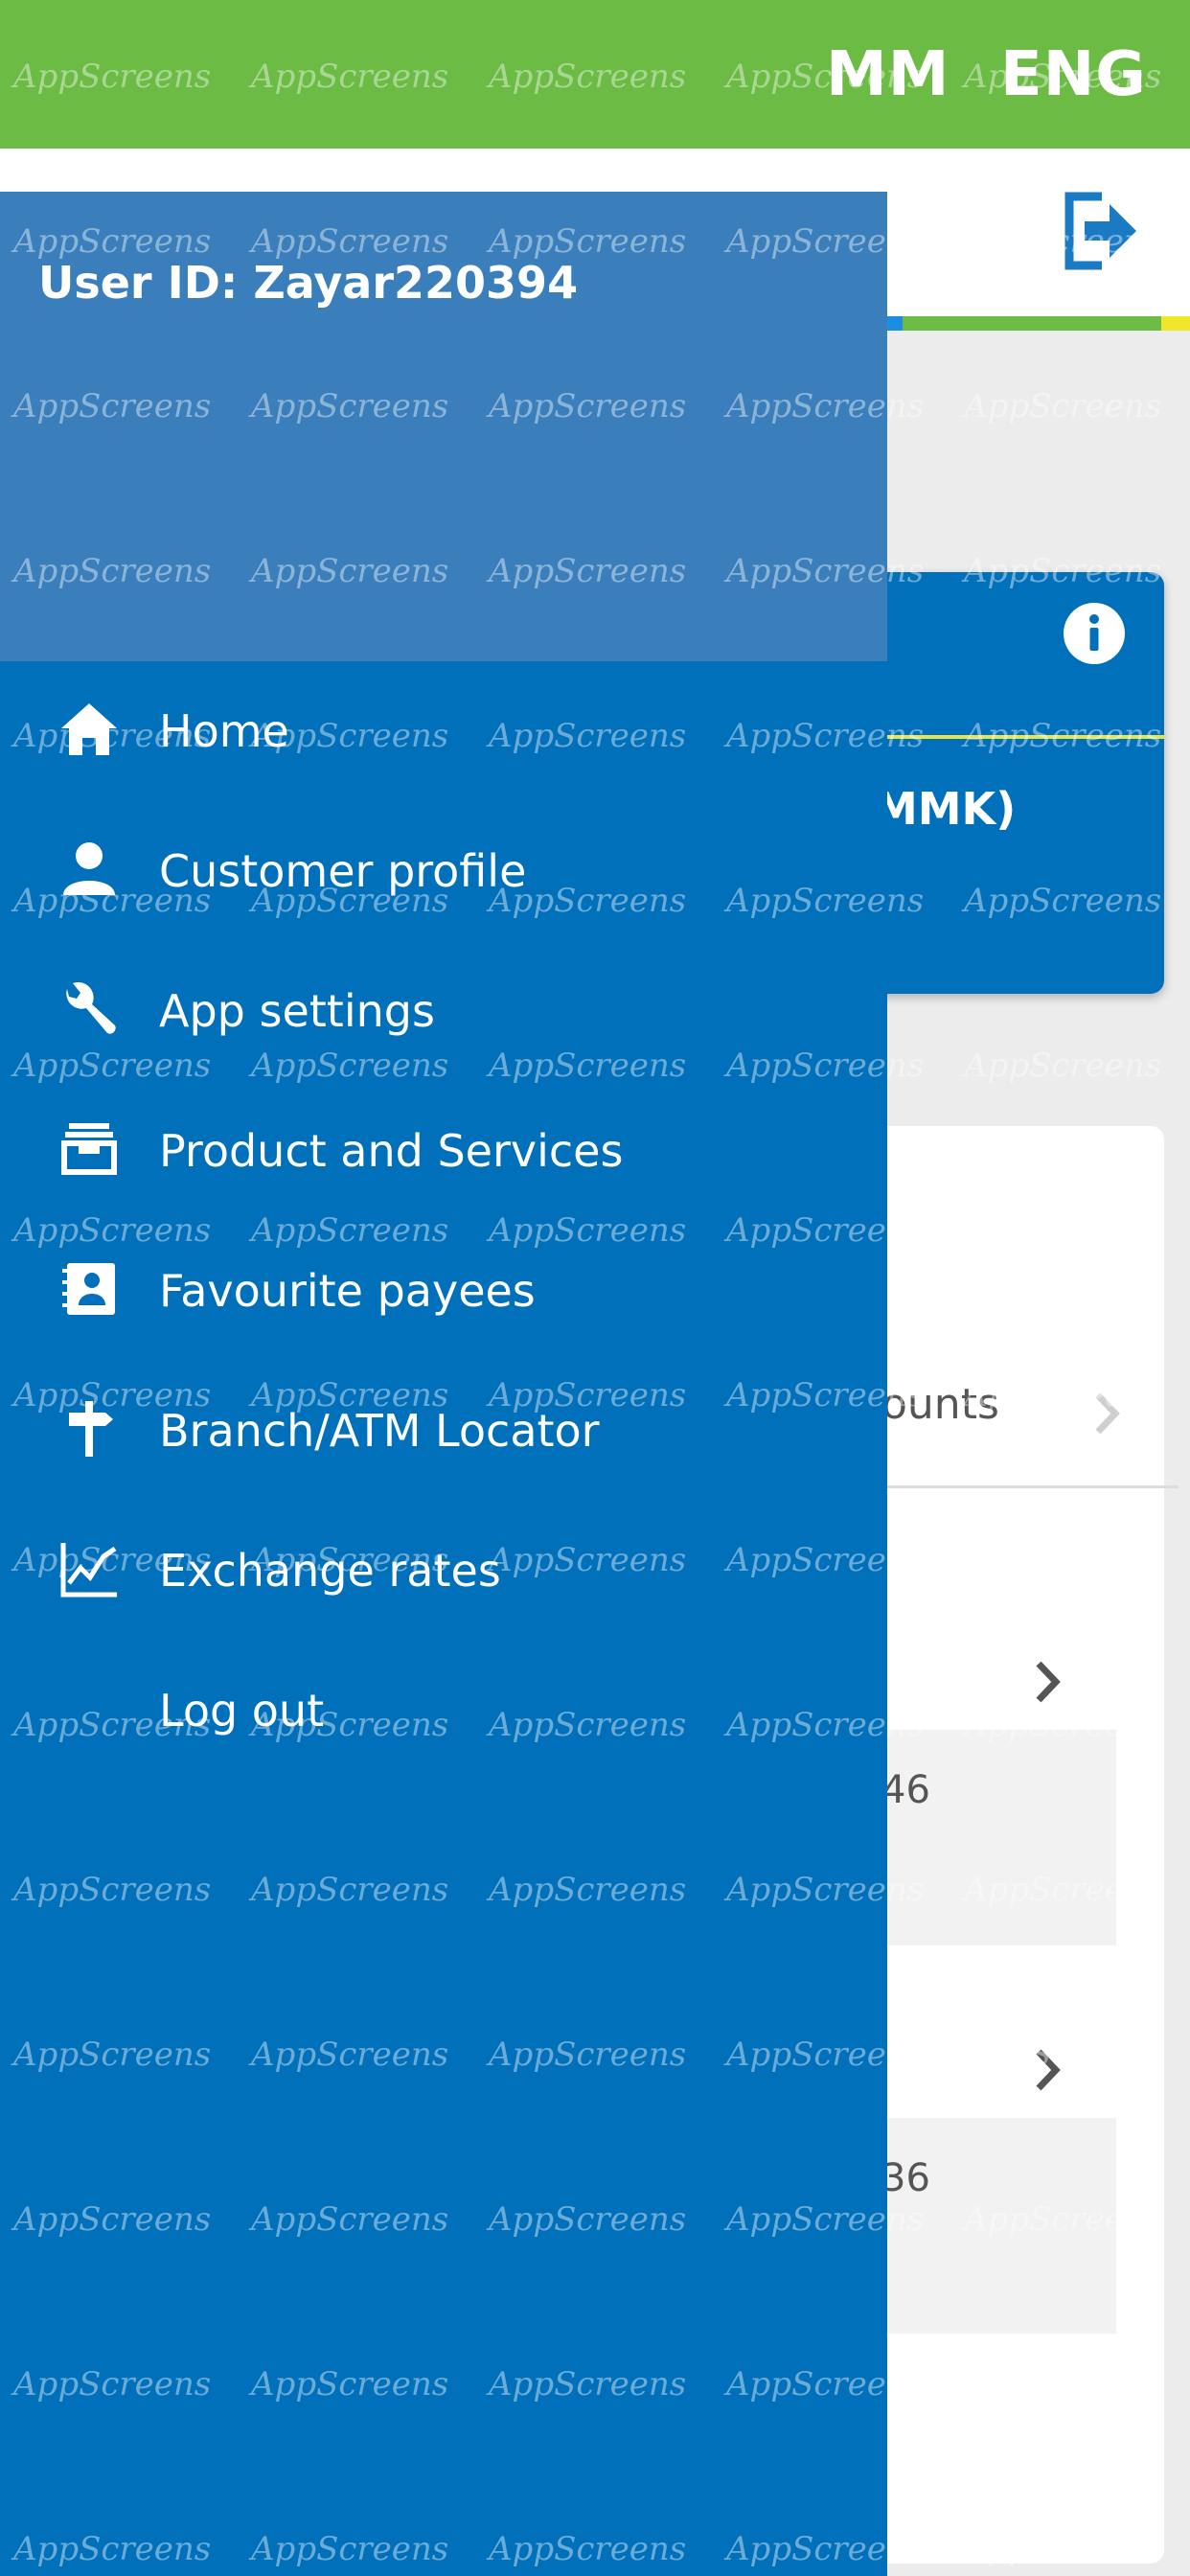  What do you see at coordinates (89, 868) in the screenshot?
I see `person-icon` at bounding box center [89, 868].